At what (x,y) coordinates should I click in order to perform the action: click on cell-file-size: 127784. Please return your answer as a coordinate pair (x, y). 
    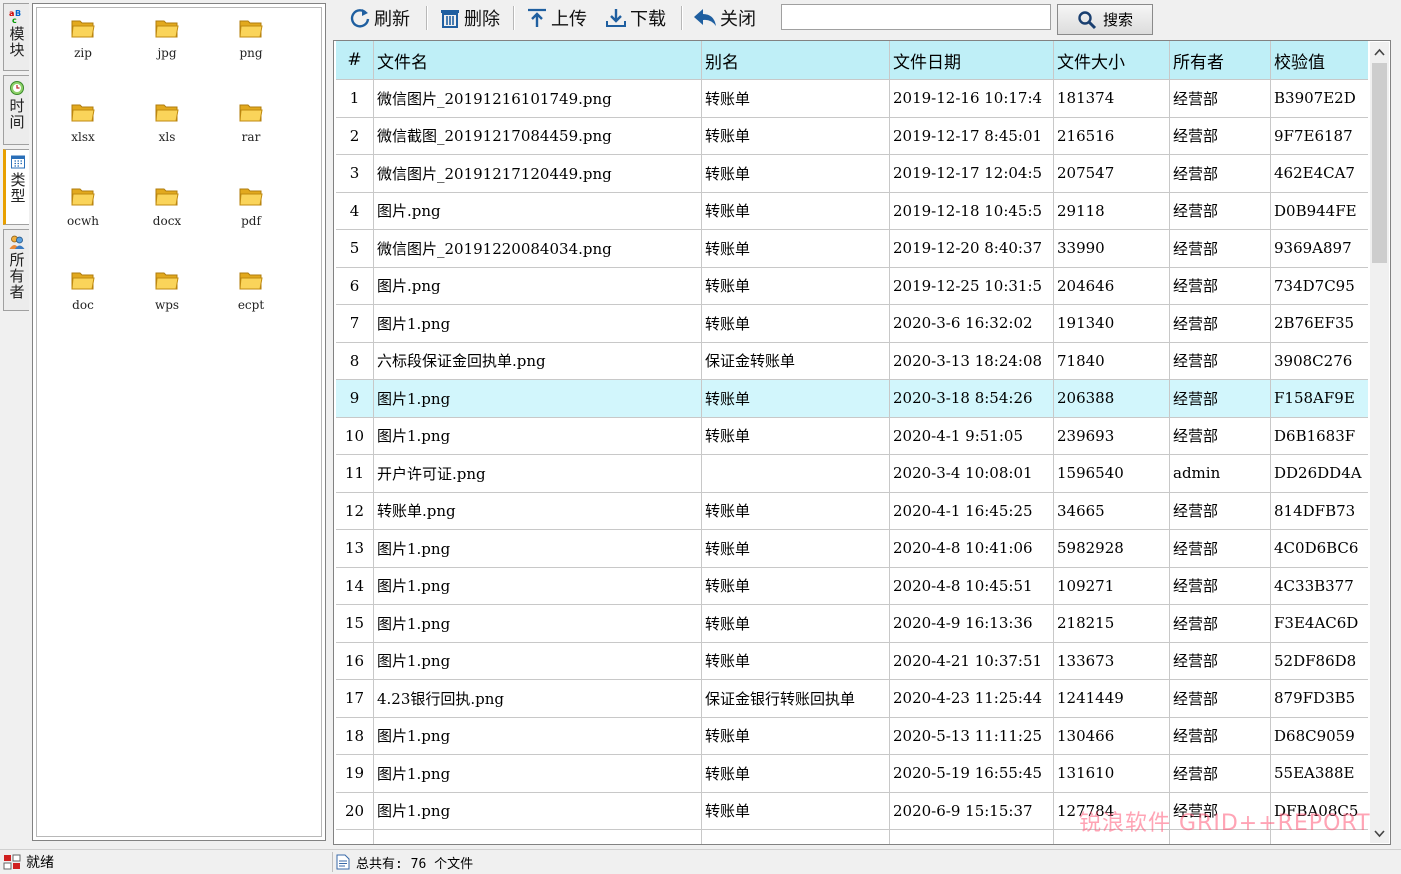
    Looking at the image, I should click on (1112, 810).